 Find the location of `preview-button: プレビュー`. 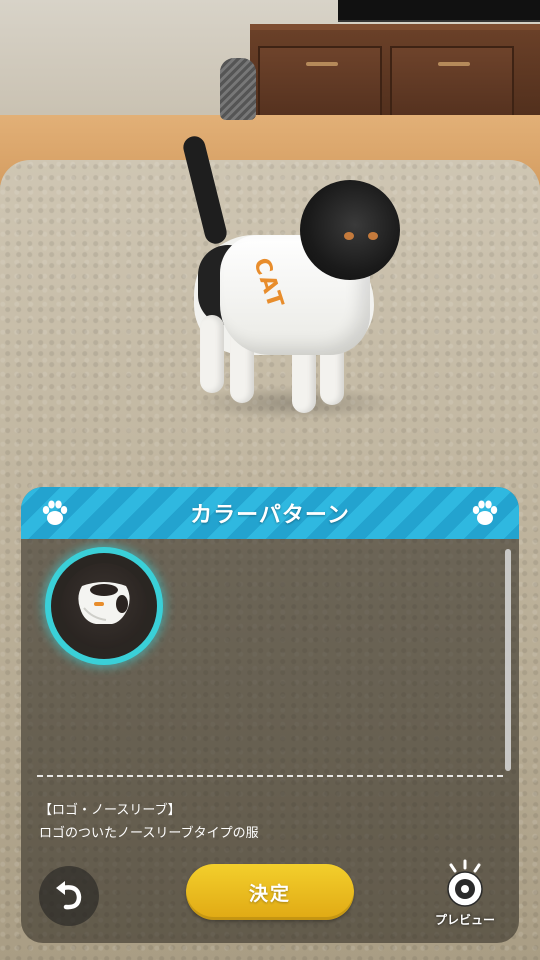

preview-button: プレビュー is located at coordinates (465, 896).